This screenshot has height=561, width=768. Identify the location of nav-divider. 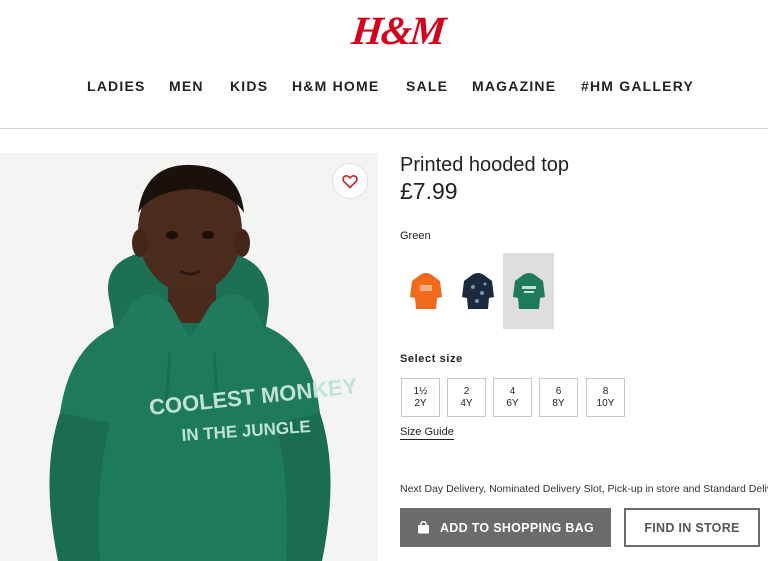
(384, 128).